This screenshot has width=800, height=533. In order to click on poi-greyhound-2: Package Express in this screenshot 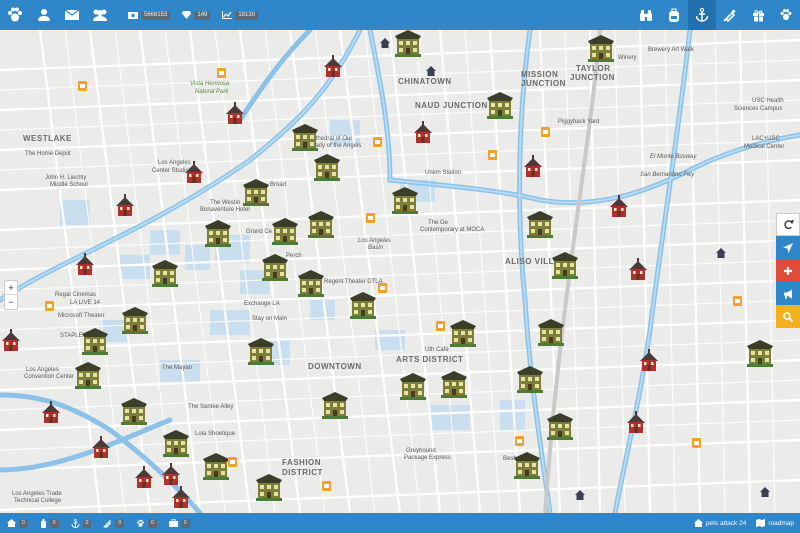, I will do `click(427, 458)`.